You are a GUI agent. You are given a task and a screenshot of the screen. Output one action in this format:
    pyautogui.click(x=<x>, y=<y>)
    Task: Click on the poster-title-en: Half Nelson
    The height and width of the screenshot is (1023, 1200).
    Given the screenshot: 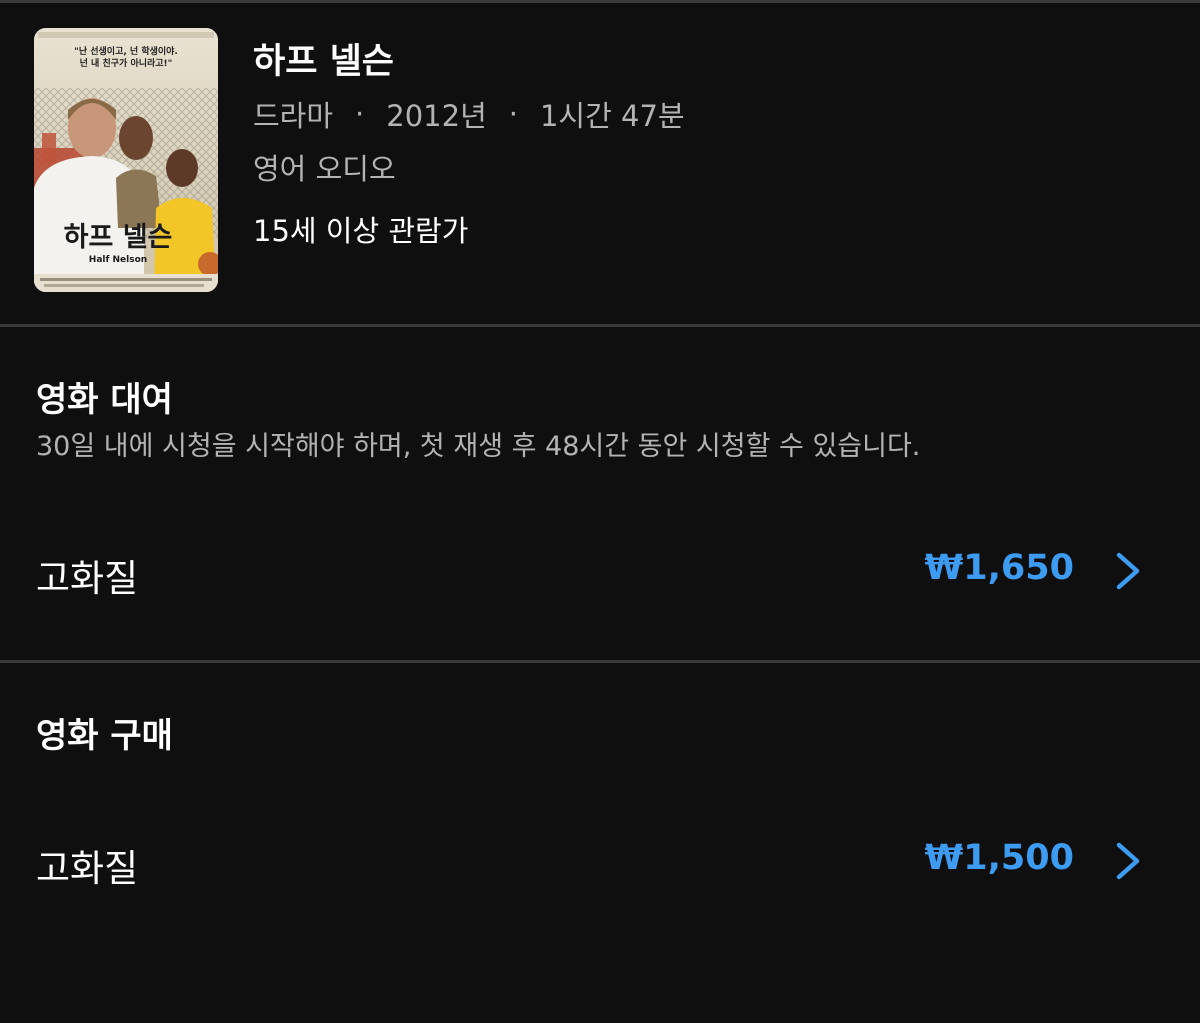 What is the action you would take?
    pyautogui.click(x=118, y=260)
    